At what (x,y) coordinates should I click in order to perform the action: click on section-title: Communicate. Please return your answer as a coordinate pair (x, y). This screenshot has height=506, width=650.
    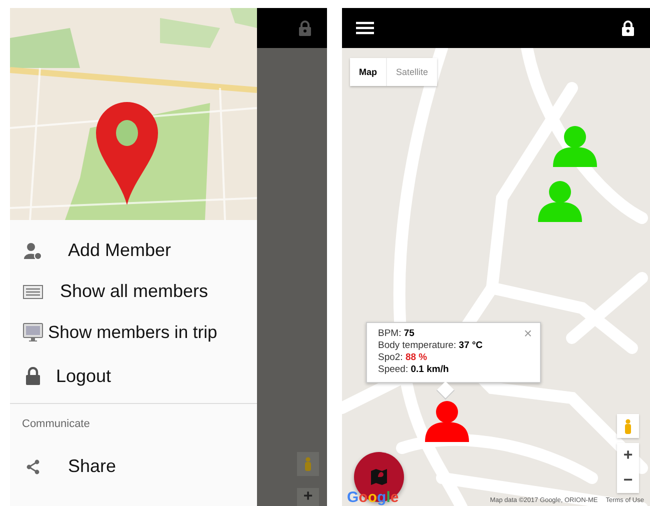
    Looking at the image, I should click on (56, 424).